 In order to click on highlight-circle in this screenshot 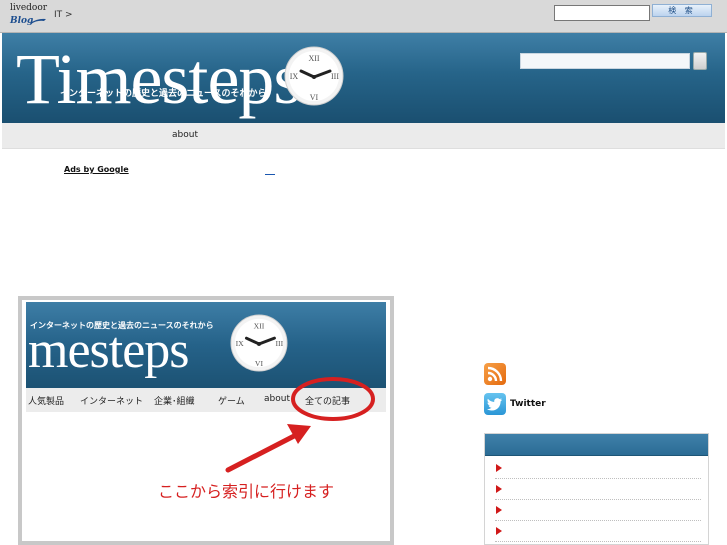, I will do `click(333, 399)`.